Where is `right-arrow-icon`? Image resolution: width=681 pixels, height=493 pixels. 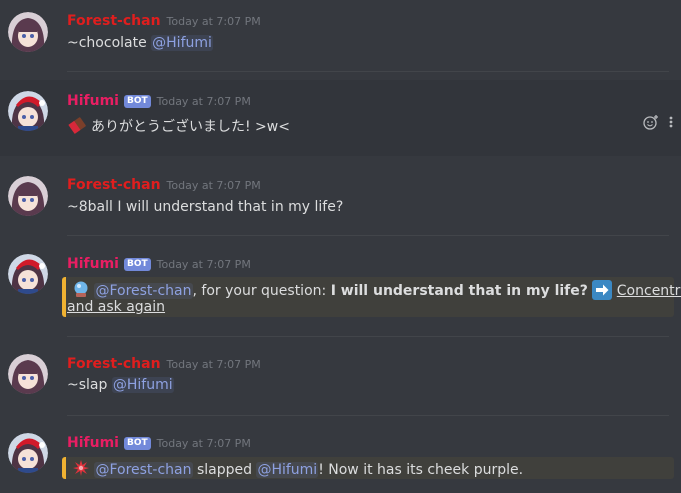 right-arrow-icon is located at coordinates (602, 290).